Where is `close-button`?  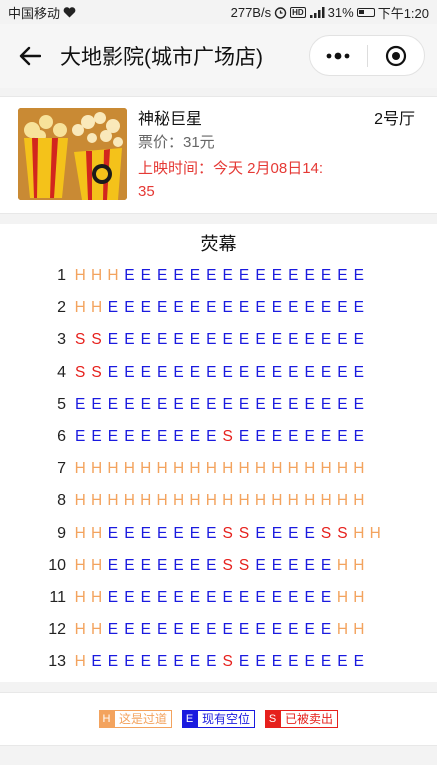 close-button is located at coordinates (396, 55).